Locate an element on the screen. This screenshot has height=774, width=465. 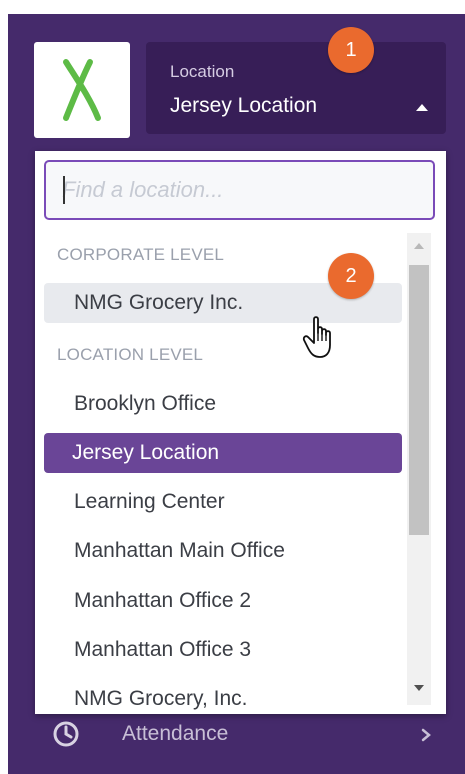
step-badge-2: 2 is located at coordinates (351, 276).